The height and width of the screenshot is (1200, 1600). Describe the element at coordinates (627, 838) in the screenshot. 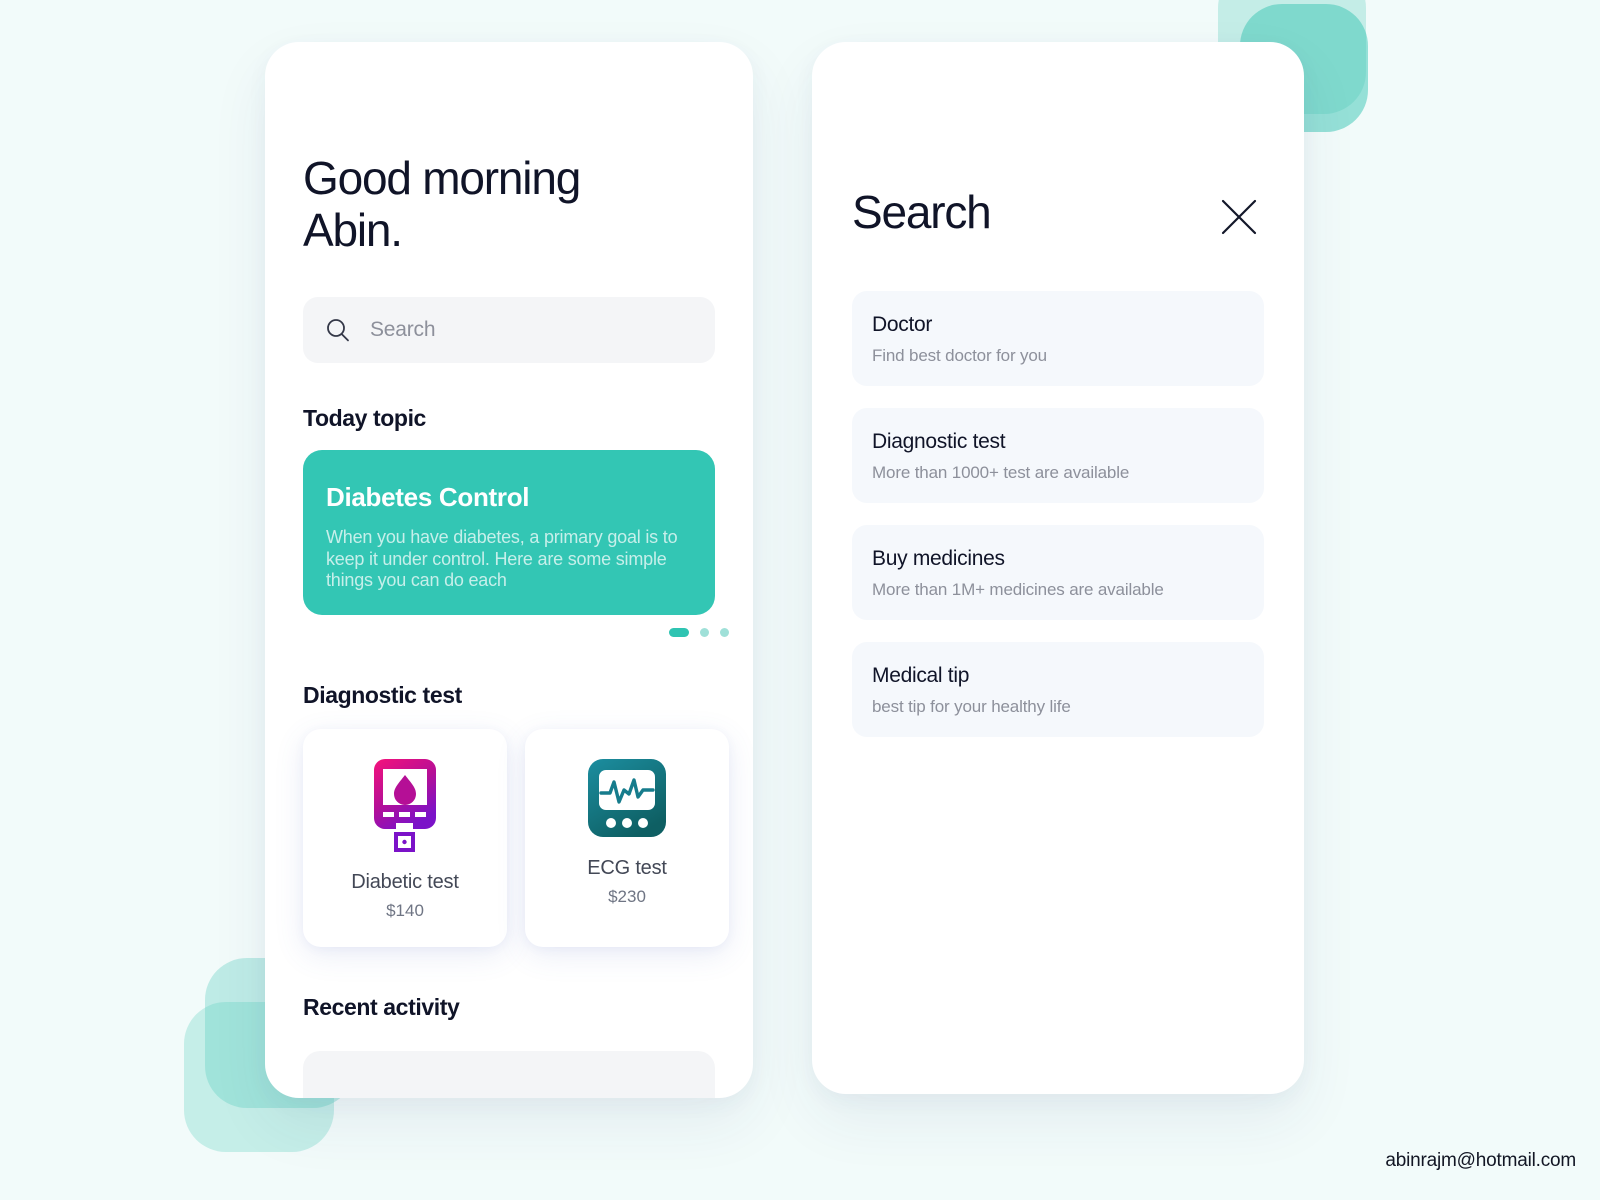

I see `diagnostic-card-ecg-test: ECG test $230` at that location.